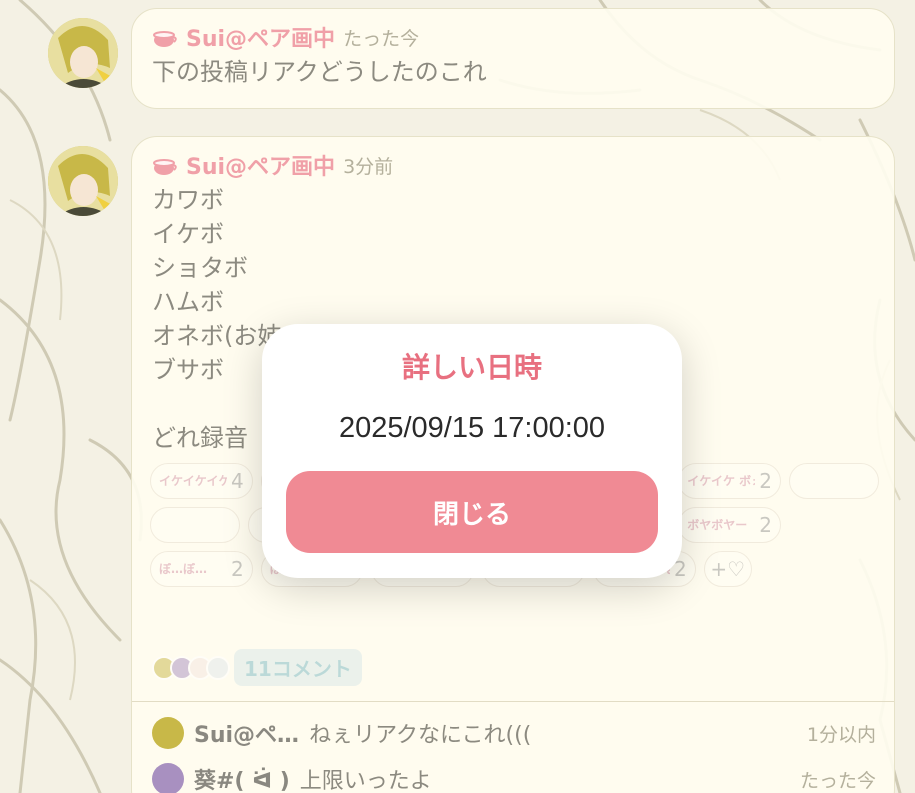  What do you see at coordinates (514, 777) in the screenshot?
I see `comment-item: 葵#( ᐛ ) 上限いったよ たった今` at bounding box center [514, 777].